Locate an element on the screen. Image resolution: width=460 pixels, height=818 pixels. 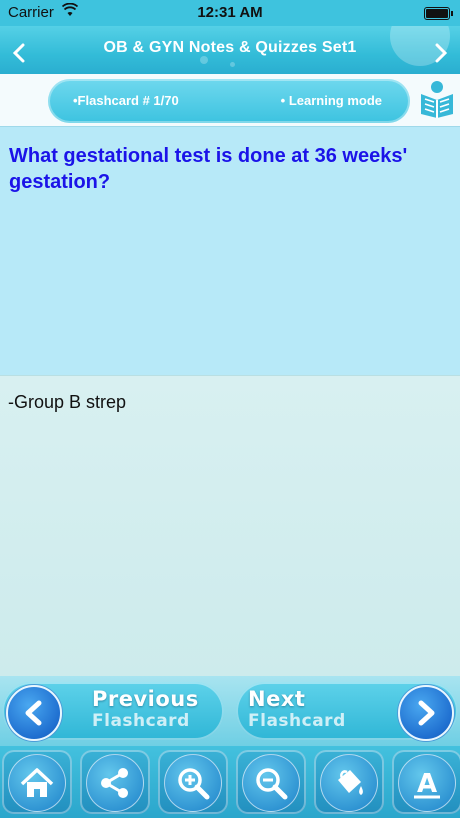
previous-label: Previous is located at coordinates (145, 699).